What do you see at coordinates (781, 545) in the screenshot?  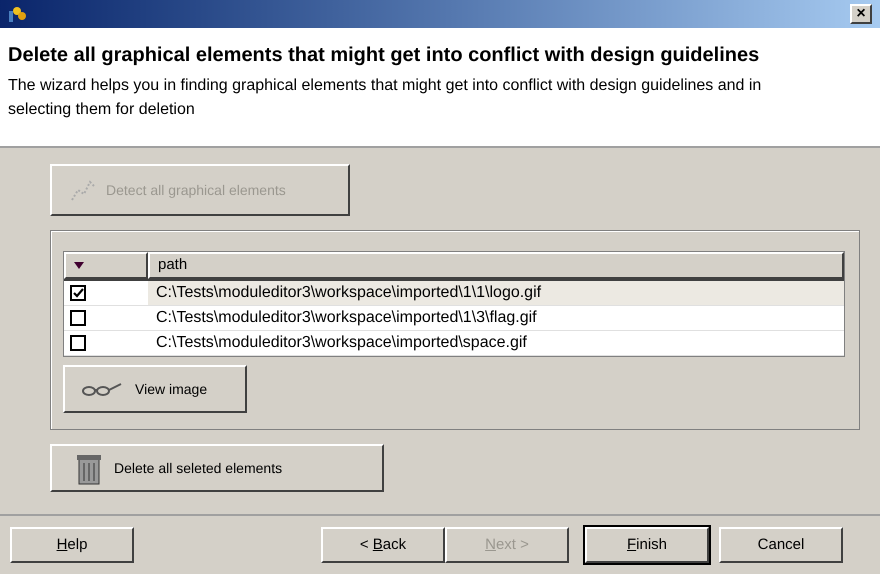 I see `footer-button: Cancel` at bounding box center [781, 545].